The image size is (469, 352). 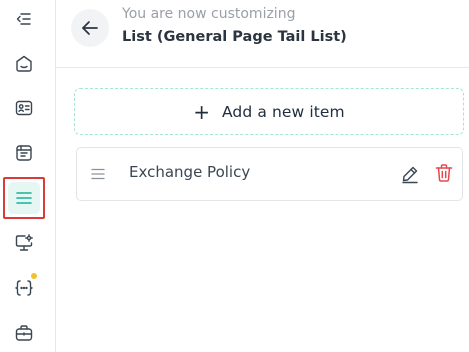 I want to click on page-title: List (General Page Tail List), so click(x=234, y=37).